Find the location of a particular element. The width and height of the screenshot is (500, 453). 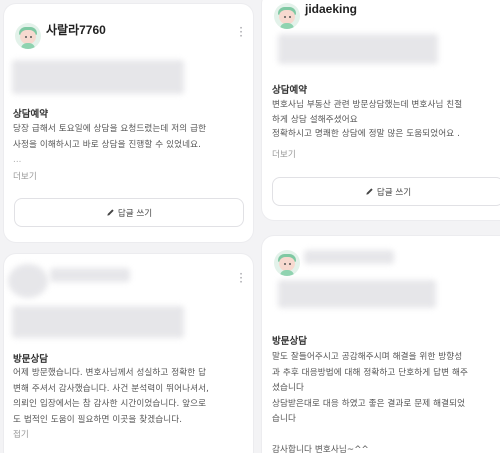

reviewer-name: 사랄라7760 is located at coordinates (76, 29).